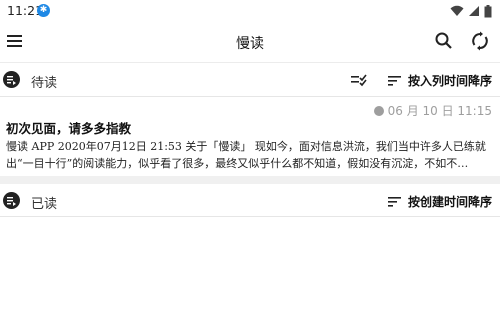 This screenshot has height=333, width=500. I want to click on signal-icon, so click(474, 11).